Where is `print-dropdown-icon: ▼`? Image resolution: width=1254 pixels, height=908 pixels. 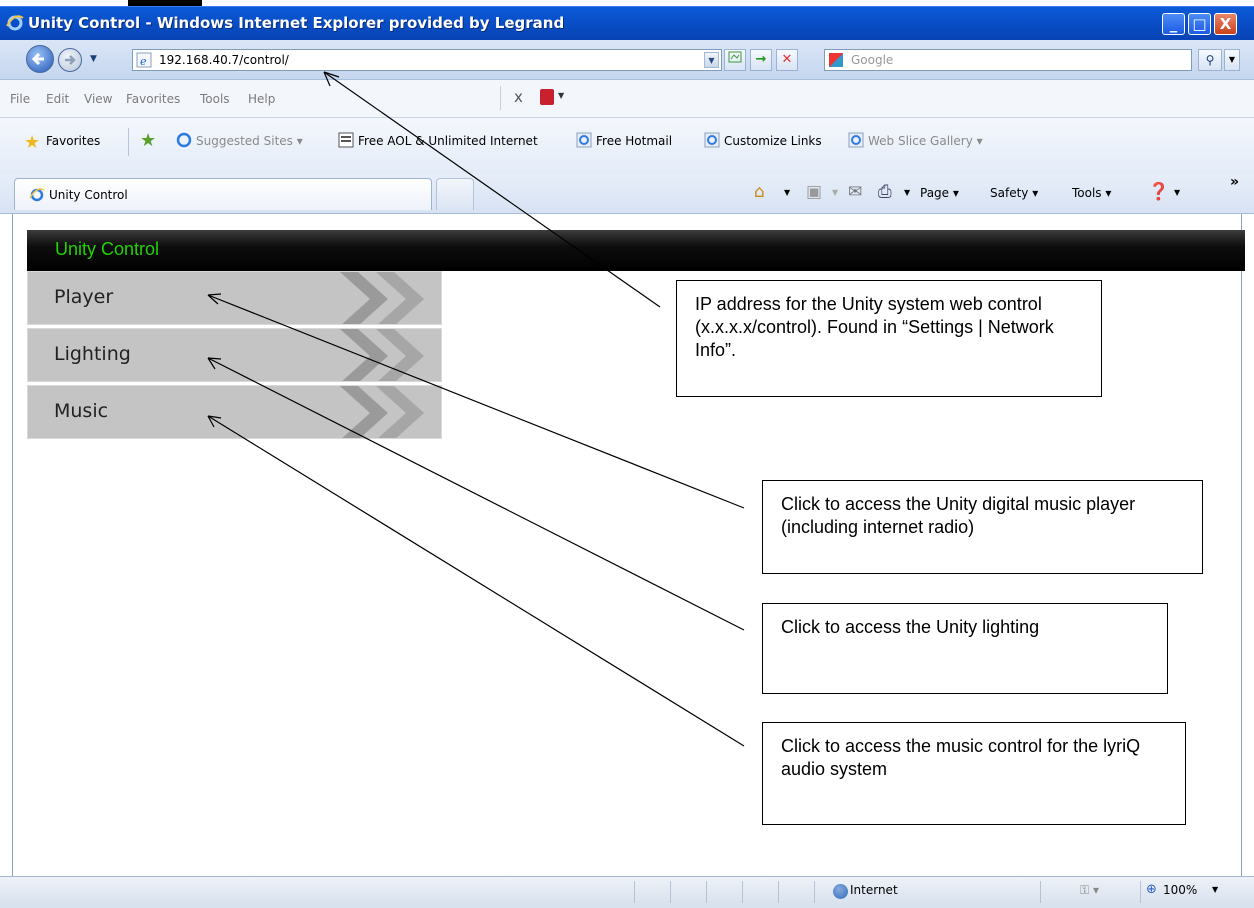 print-dropdown-icon: ▼ is located at coordinates (907, 192).